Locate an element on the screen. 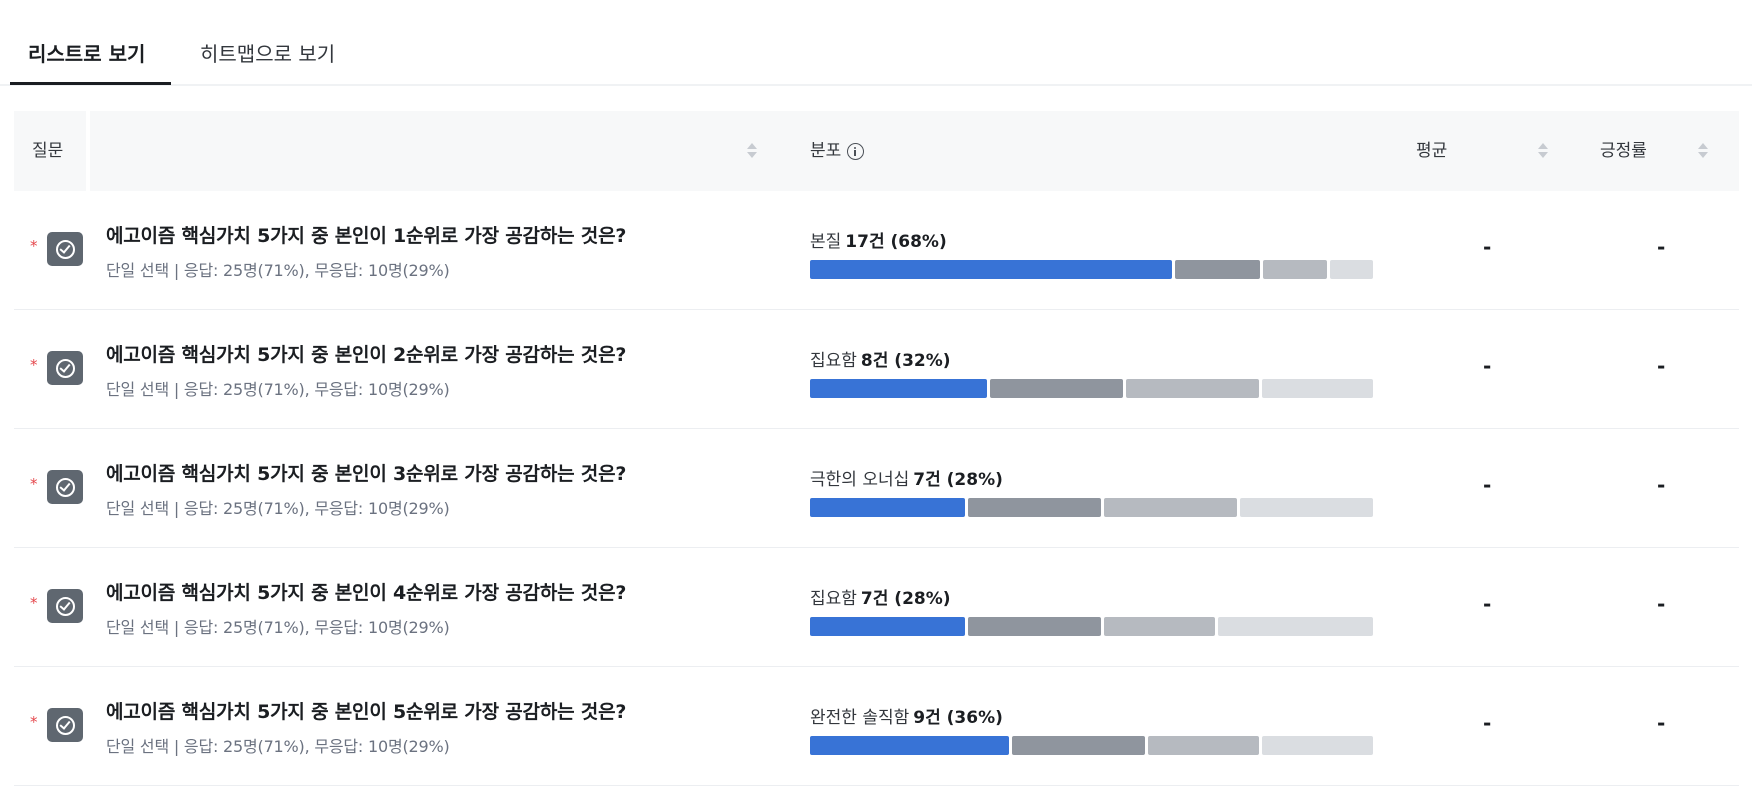  column-divider is located at coordinates (88, 151).